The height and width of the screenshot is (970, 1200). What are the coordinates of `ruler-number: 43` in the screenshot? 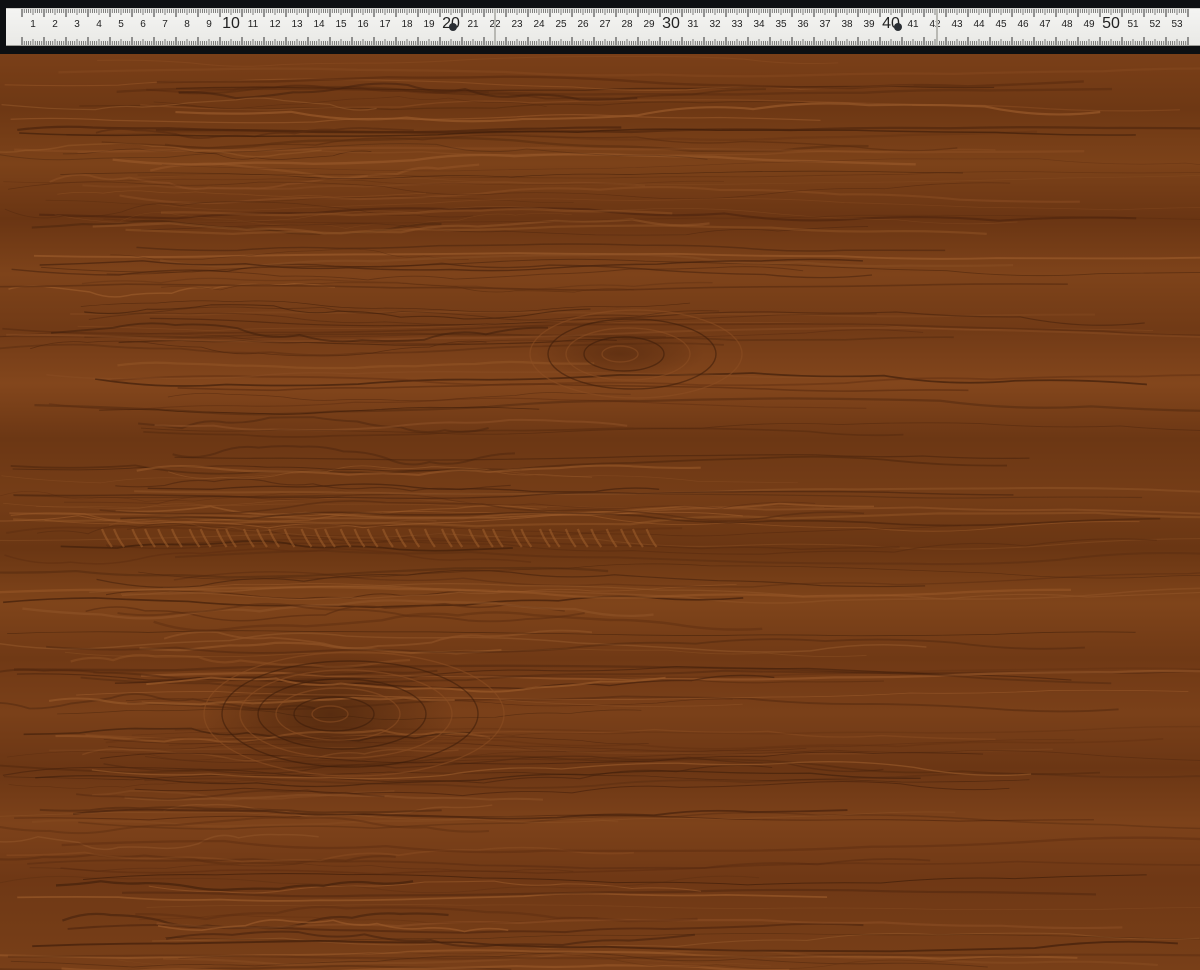 It's located at (957, 24).